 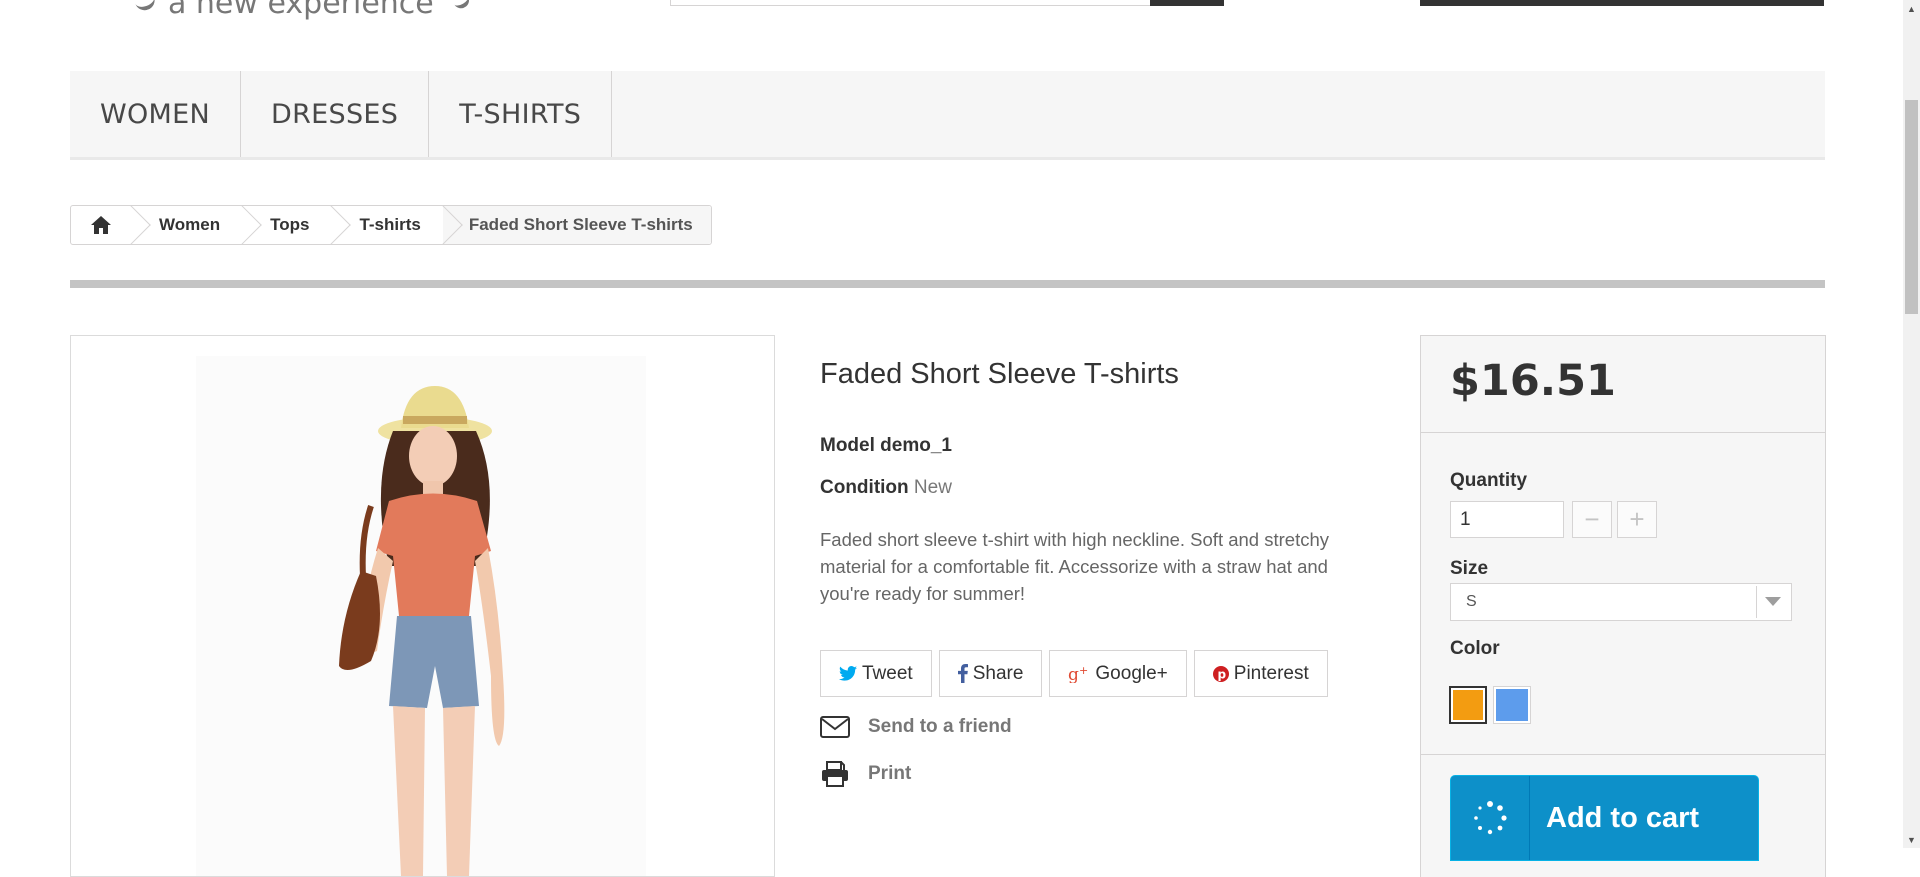 I want to click on size-selected-value: S, so click(x=1471, y=601).